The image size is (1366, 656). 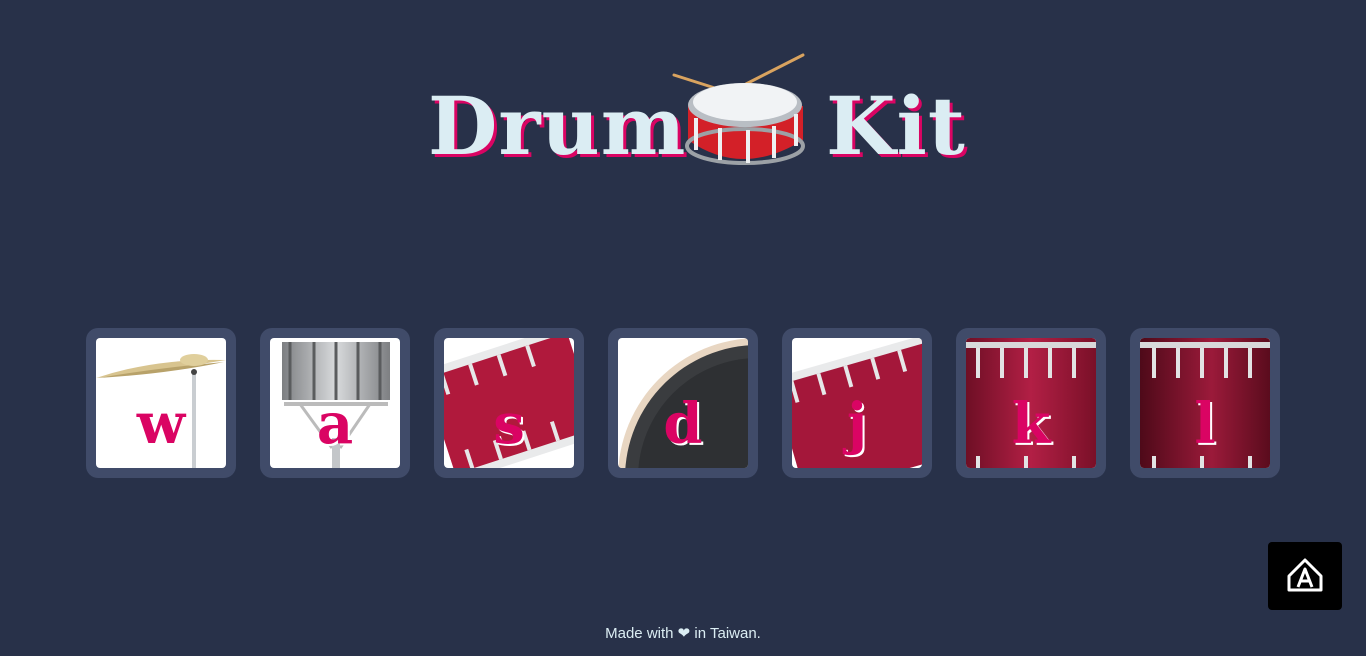 What do you see at coordinates (857, 424) in the screenshot?
I see `key-letter: j` at bounding box center [857, 424].